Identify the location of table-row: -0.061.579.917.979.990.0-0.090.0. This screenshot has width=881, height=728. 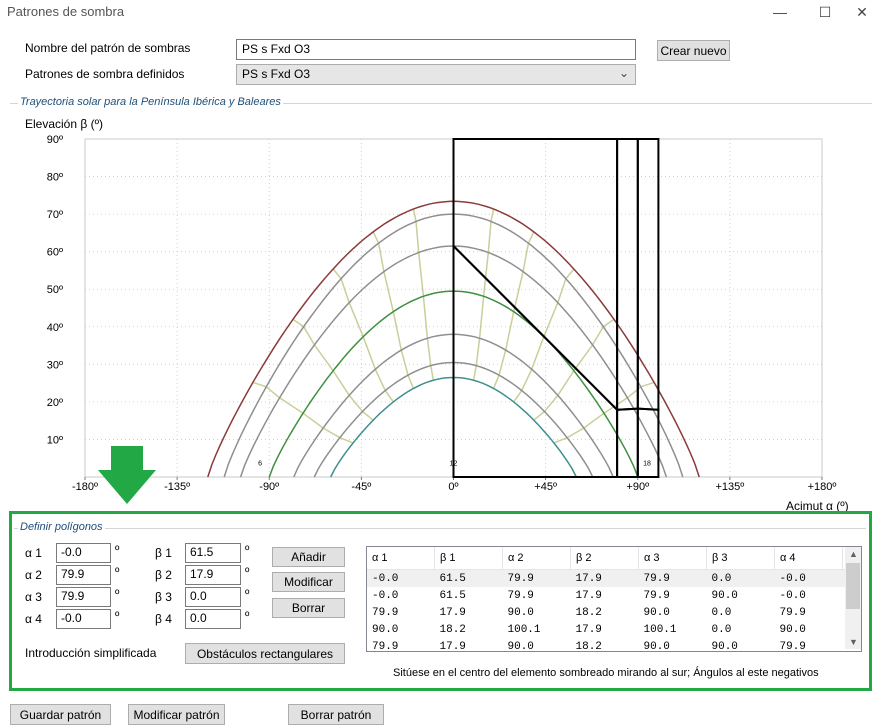
(614, 595).